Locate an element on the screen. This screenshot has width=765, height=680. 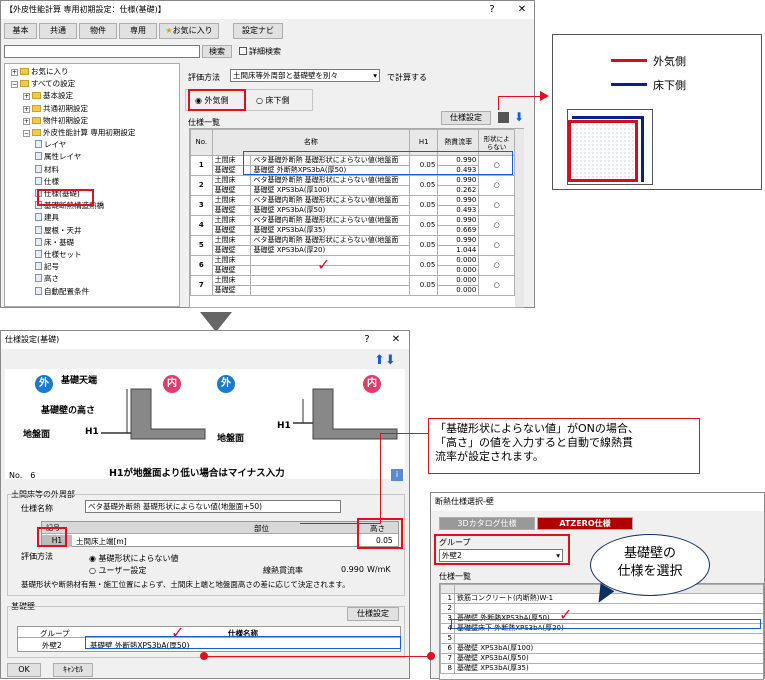
radio-under-floor: ○ 床下側 is located at coordinates (273, 100).